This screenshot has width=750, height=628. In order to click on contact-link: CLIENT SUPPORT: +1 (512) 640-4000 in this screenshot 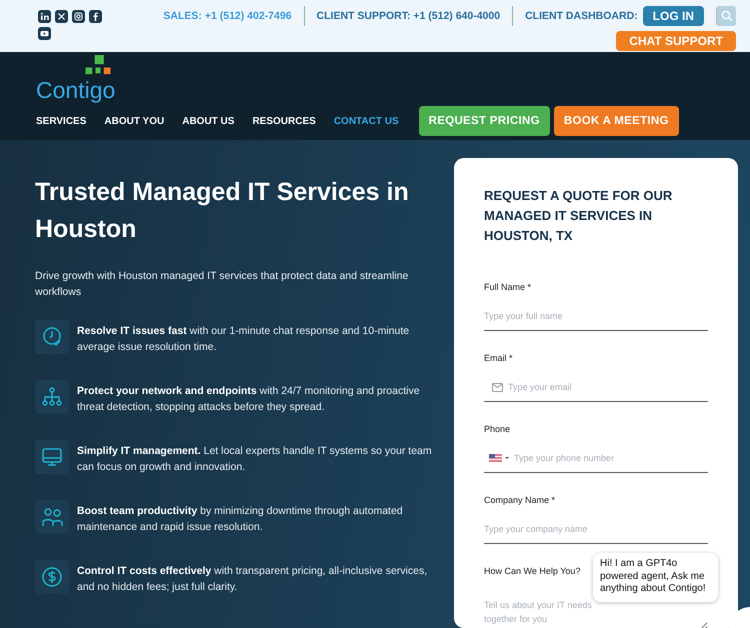, I will do `click(409, 16)`.